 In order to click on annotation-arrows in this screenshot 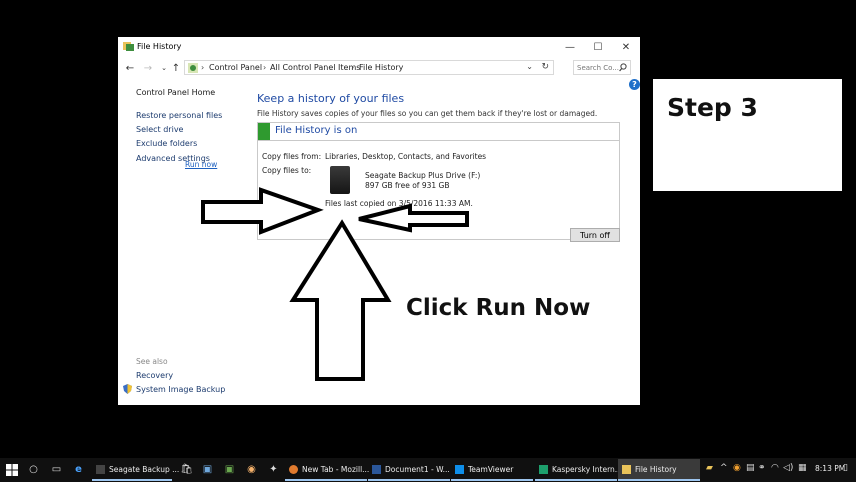, I will do `click(335, 284)`.